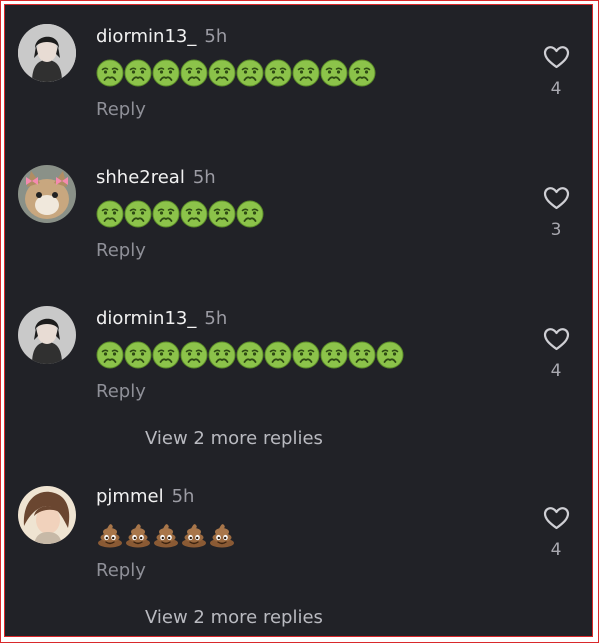 Image resolution: width=599 pixels, height=643 pixels. What do you see at coordinates (556, 213) in the screenshot?
I see `like-button: 3` at bounding box center [556, 213].